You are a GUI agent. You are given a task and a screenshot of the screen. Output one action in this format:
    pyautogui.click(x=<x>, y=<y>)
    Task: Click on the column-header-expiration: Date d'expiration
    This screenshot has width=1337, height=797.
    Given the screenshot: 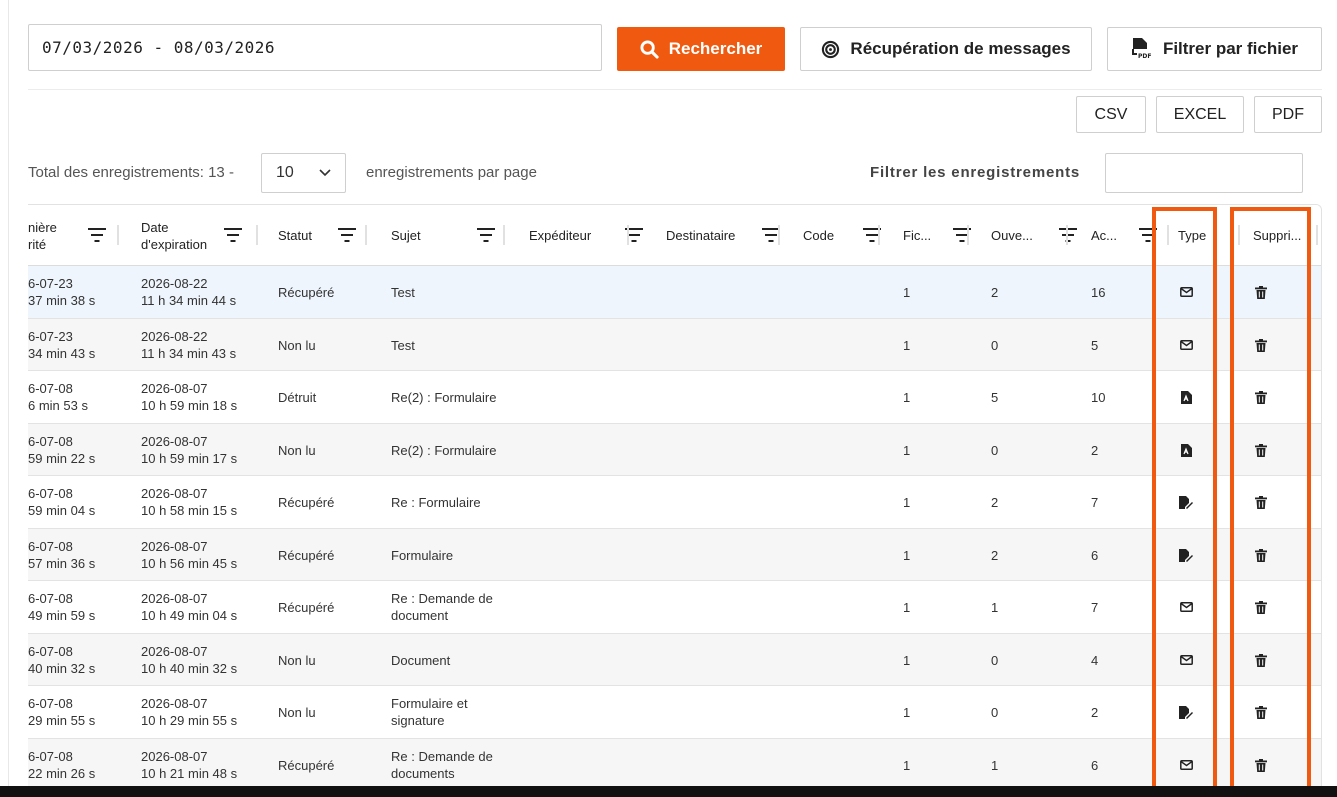 What is the action you would take?
    pyautogui.click(x=197, y=235)
    